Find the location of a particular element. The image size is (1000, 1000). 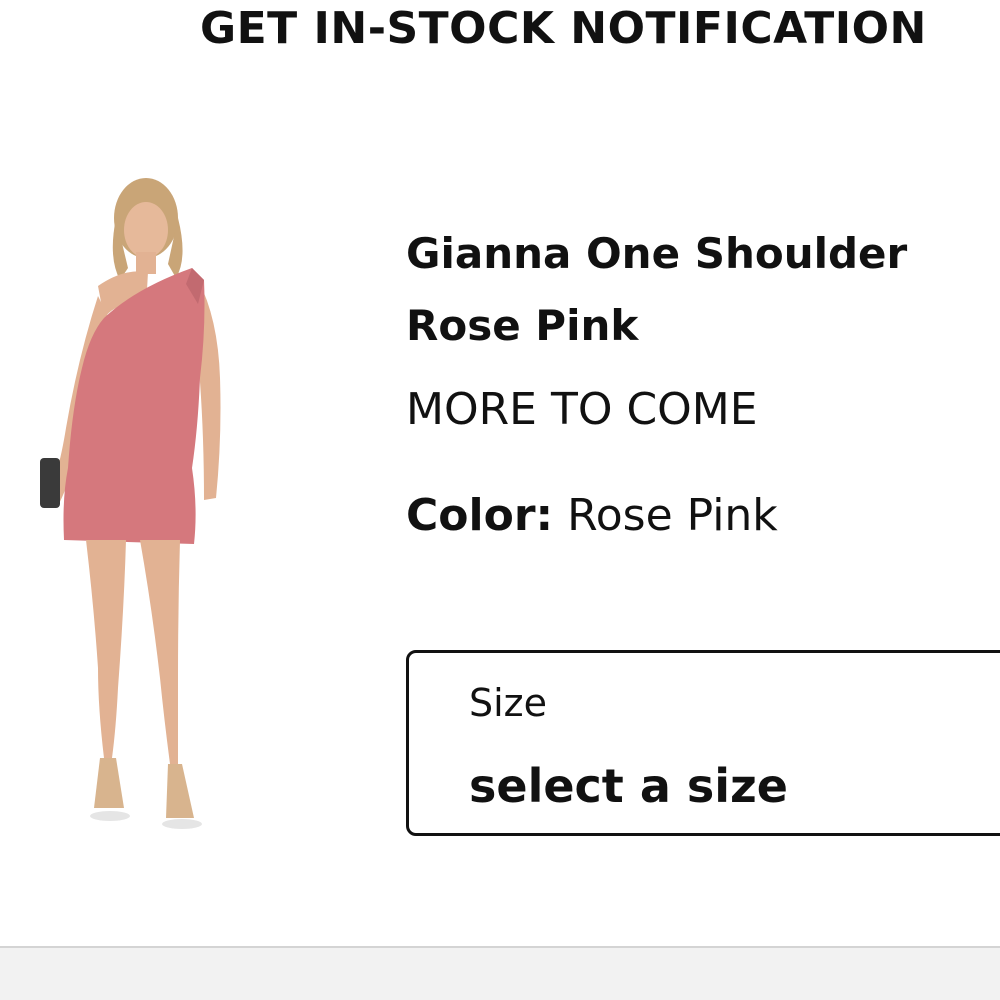

color-label: Color: is located at coordinates (480, 515).